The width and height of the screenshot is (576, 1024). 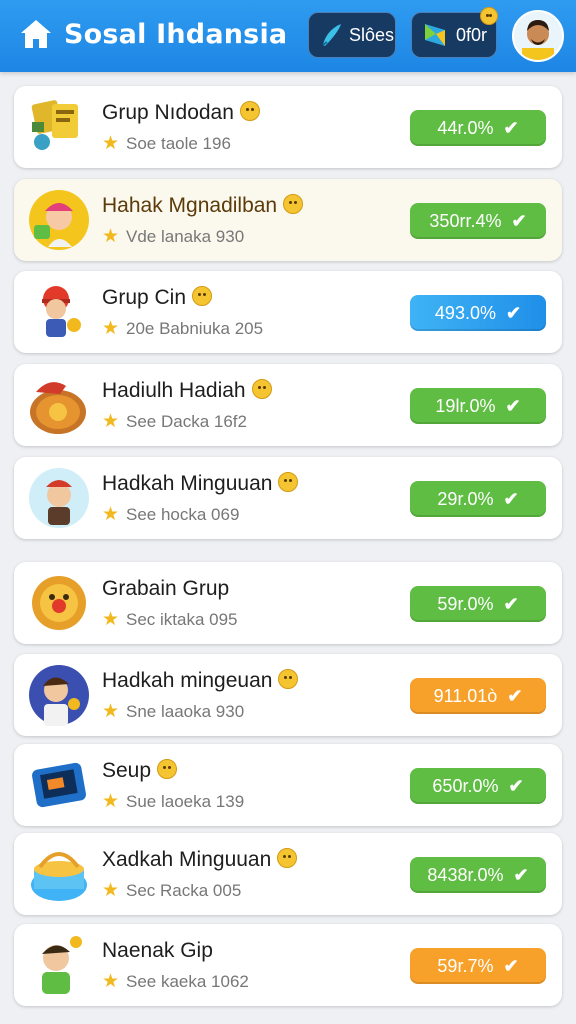 What do you see at coordinates (288, 498) in the screenshot?
I see `list-item: Hadkah Minguuan ★ See hocka 069 29r.0% ✔` at bounding box center [288, 498].